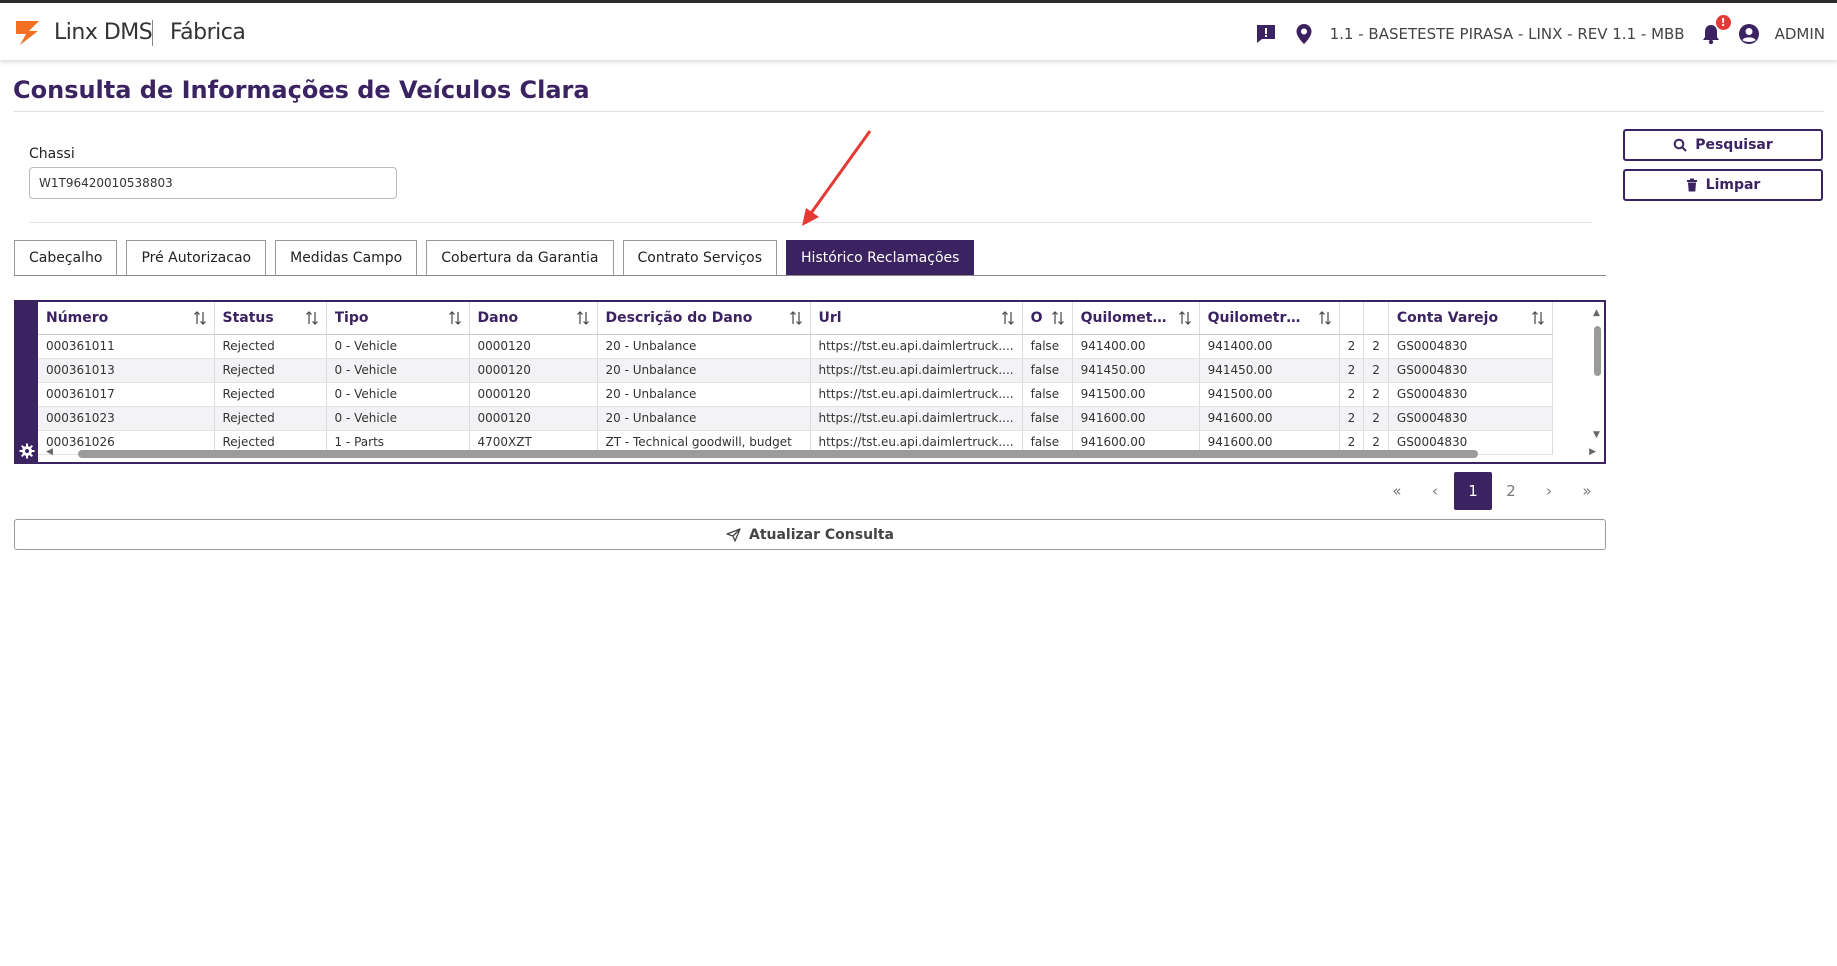 This screenshot has width=1837, height=966. What do you see at coordinates (1587, 491) in the screenshot?
I see `last-page-button: »` at bounding box center [1587, 491].